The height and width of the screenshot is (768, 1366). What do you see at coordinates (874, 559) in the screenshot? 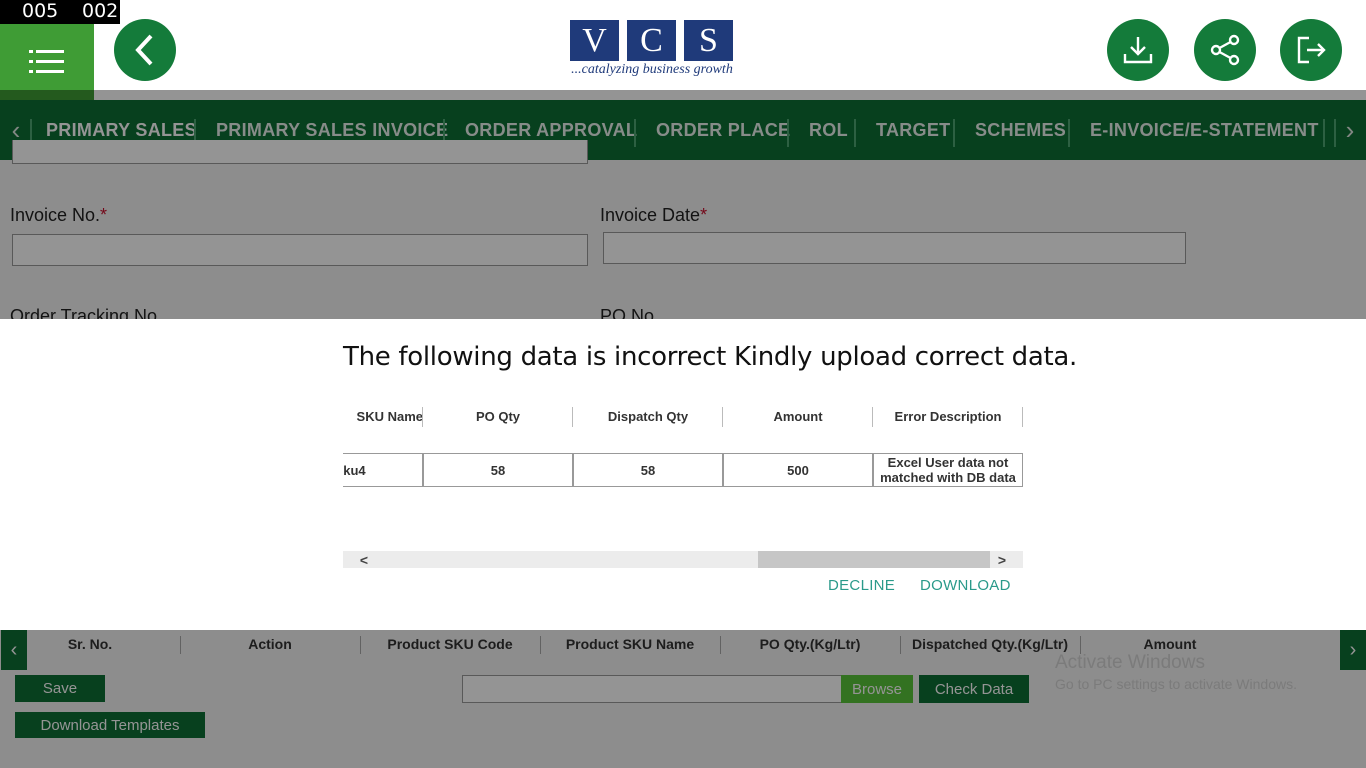
I see `scrollbar-thumb` at bounding box center [874, 559].